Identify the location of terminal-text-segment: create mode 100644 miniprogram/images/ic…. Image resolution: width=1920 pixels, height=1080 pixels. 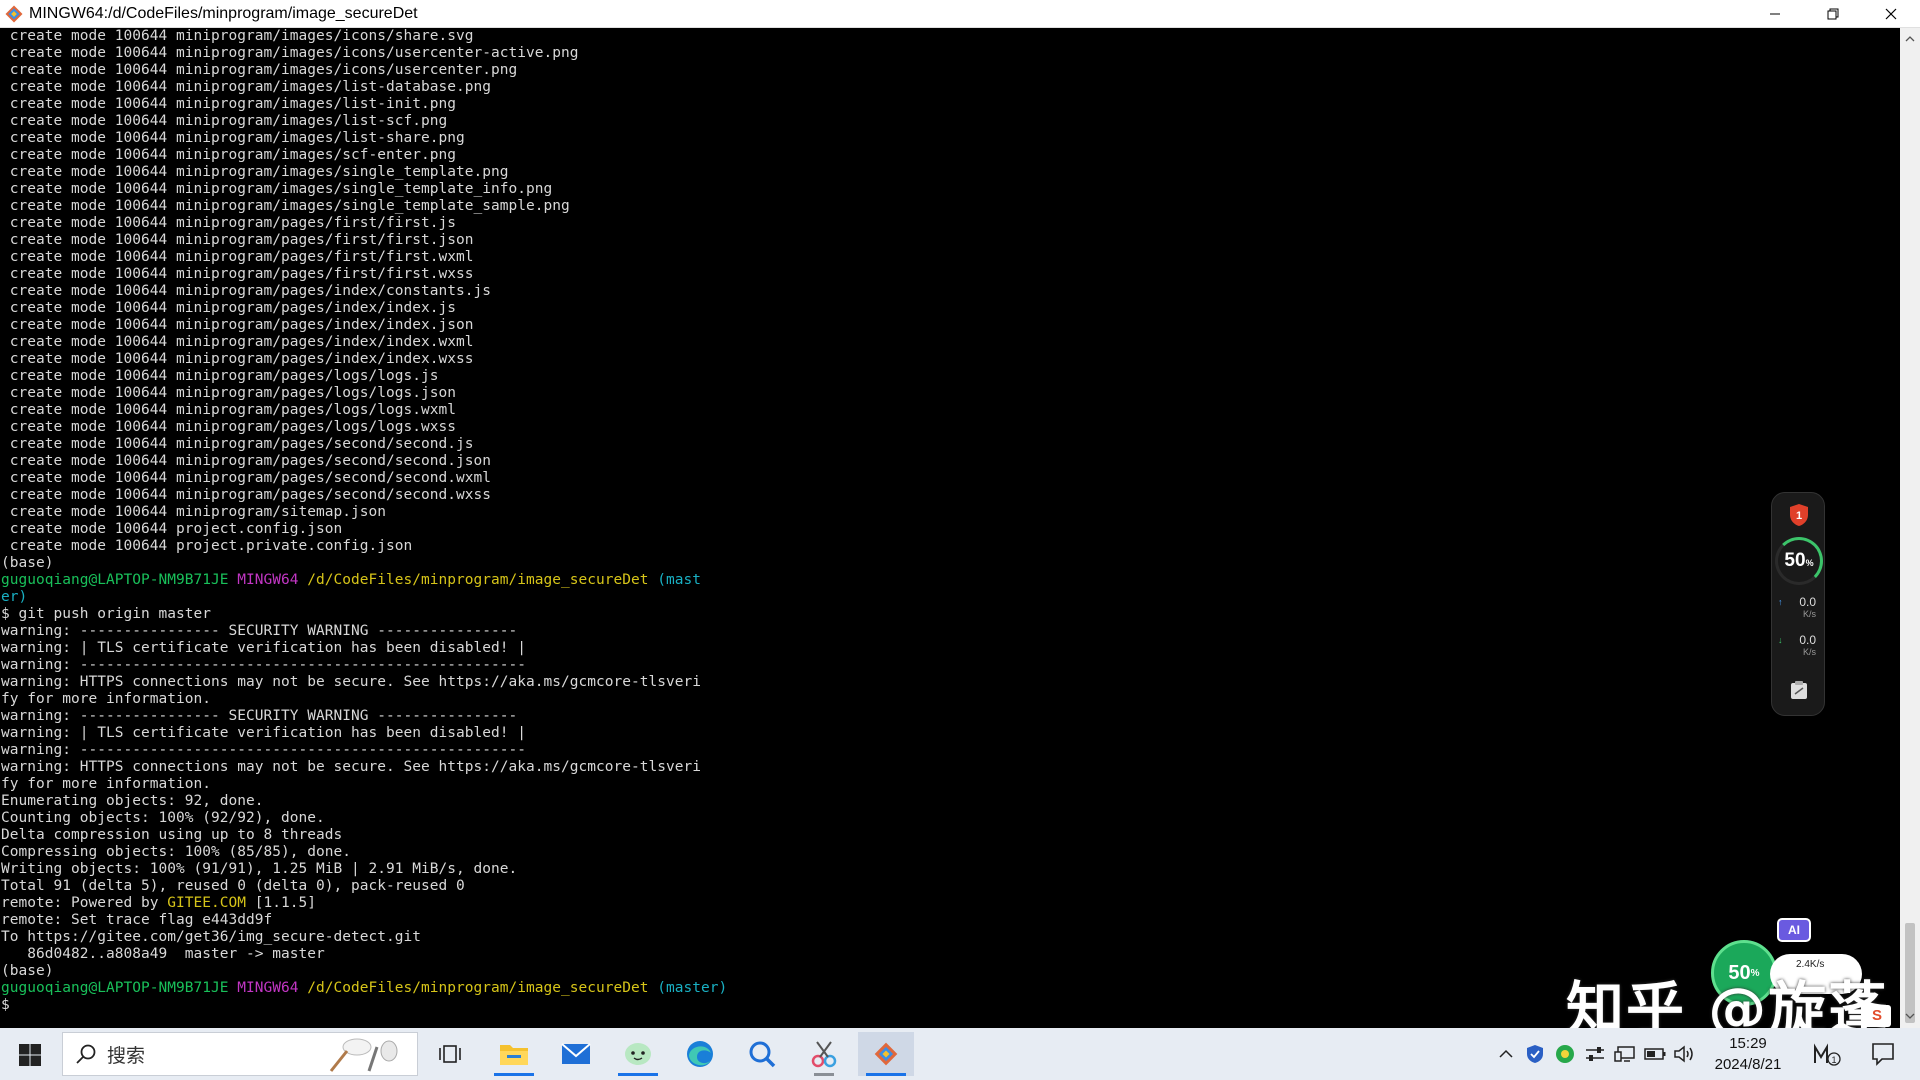
(237, 36).